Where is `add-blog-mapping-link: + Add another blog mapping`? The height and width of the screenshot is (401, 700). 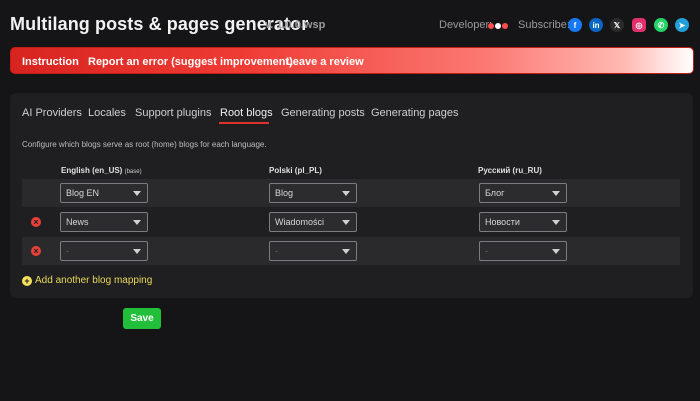 add-blog-mapping-link: + Add another blog mapping is located at coordinates (87, 280).